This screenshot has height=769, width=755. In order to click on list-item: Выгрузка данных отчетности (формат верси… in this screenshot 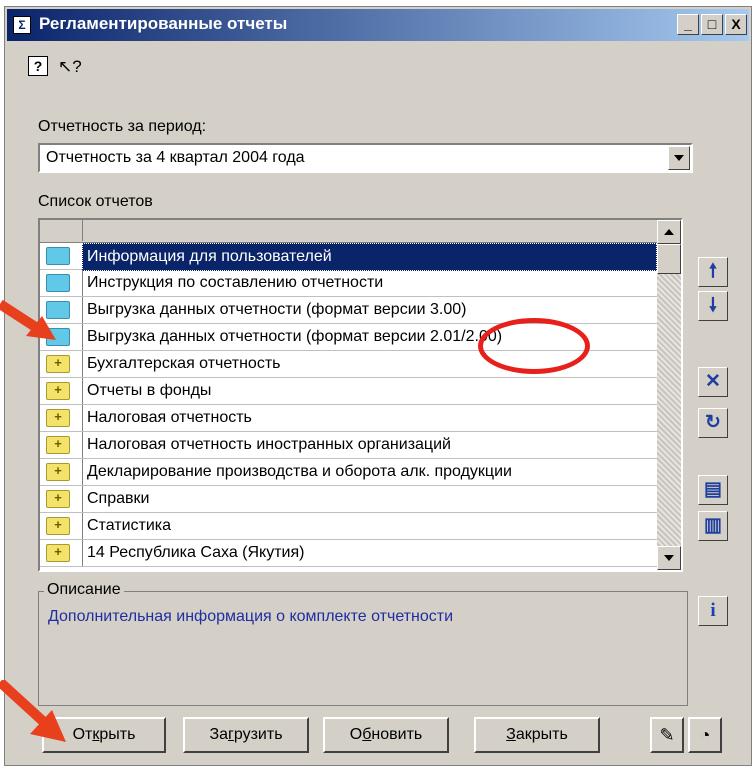, I will do `click(348, 310)`.